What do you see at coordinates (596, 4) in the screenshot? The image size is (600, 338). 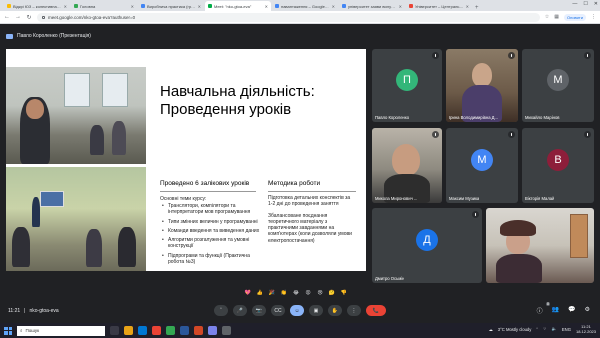 I see `close-window-icon: ✕` at bounding box center [596, 4].